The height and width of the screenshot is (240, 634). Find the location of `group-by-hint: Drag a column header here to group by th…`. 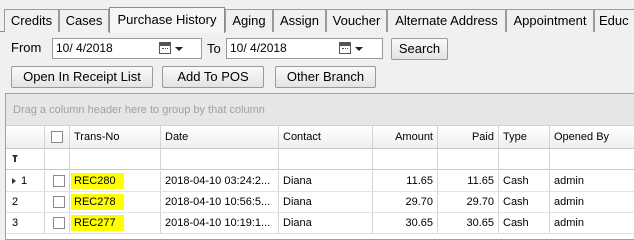

group-by-hint: Drag a column header here to group by th… is located at coordinates (139, 110).